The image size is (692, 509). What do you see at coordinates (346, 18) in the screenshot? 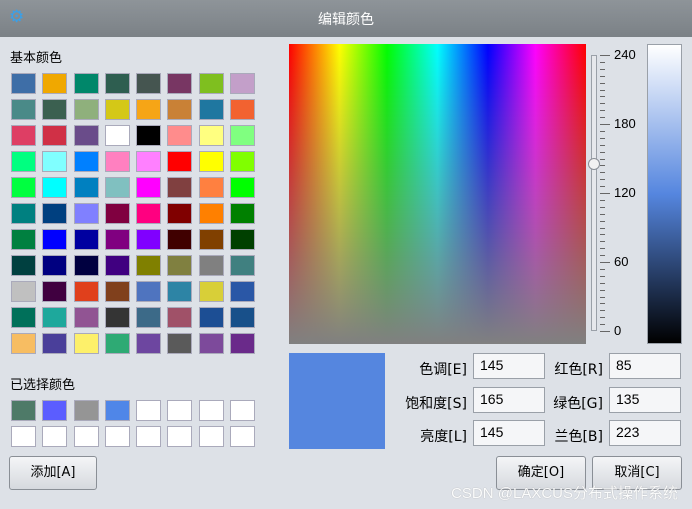
I see `title-bar: ⚙ 编辑颜色` at bounding box center [346, 18].